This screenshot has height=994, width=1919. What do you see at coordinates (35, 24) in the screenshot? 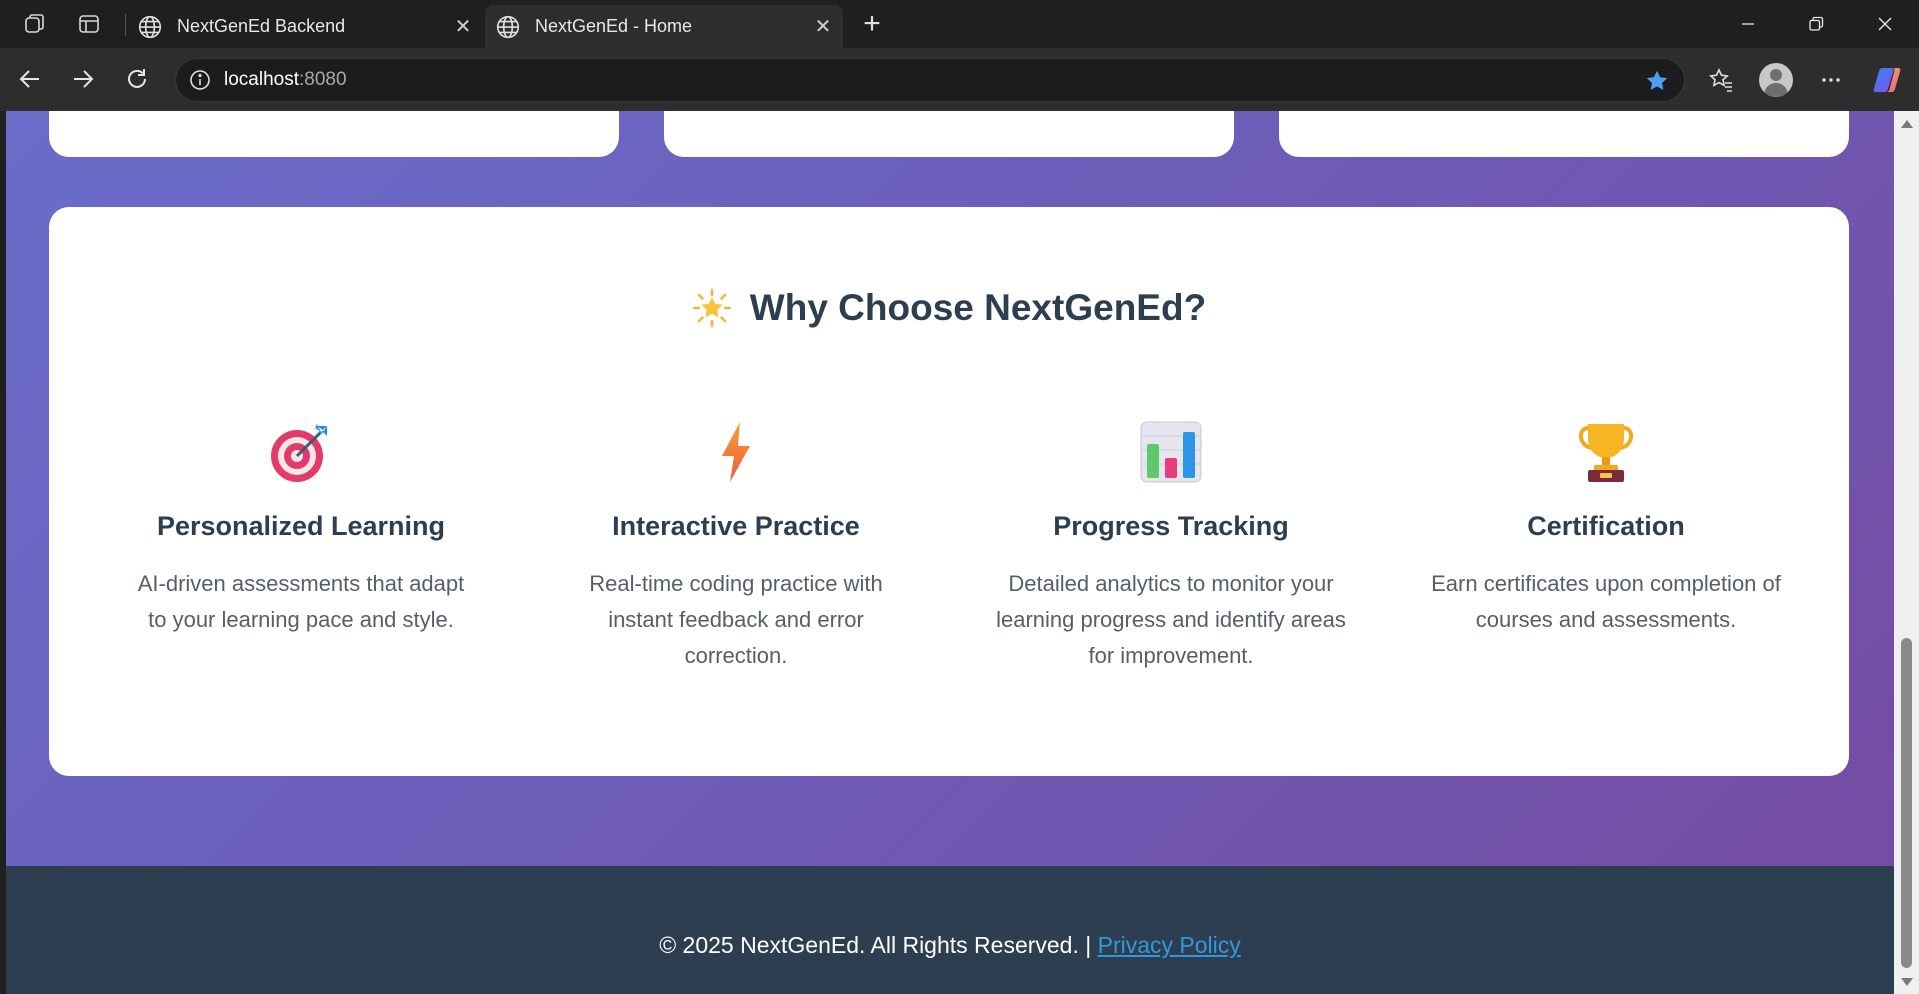
I see `workspaces-icon` at bounding box center [35, 24].